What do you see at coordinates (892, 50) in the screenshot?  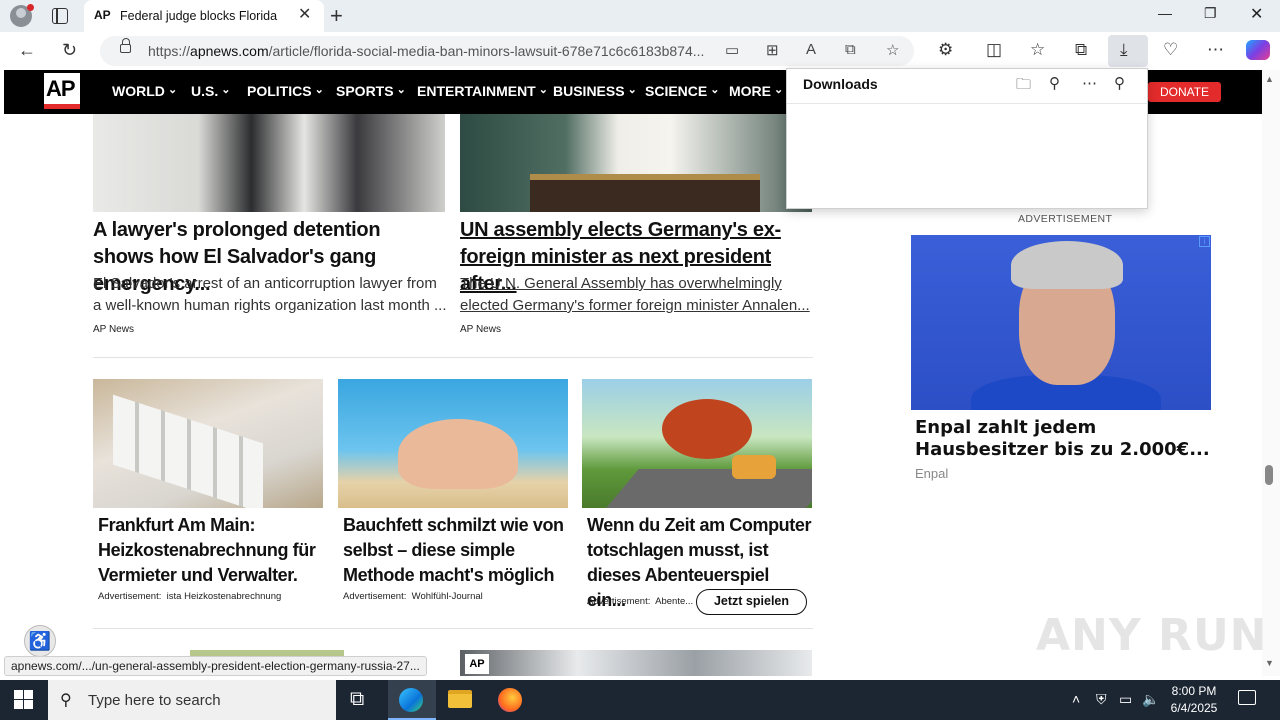 I see `favorite-star-icon: ☆` at bounding box center [892, 50].